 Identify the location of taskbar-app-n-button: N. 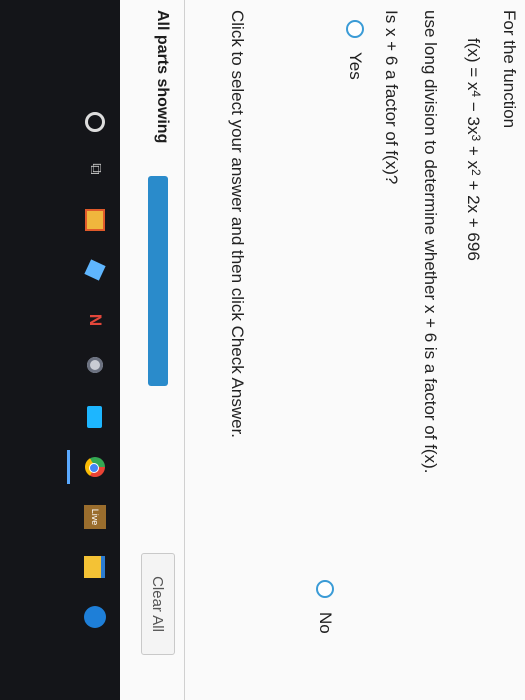
(95, 320).